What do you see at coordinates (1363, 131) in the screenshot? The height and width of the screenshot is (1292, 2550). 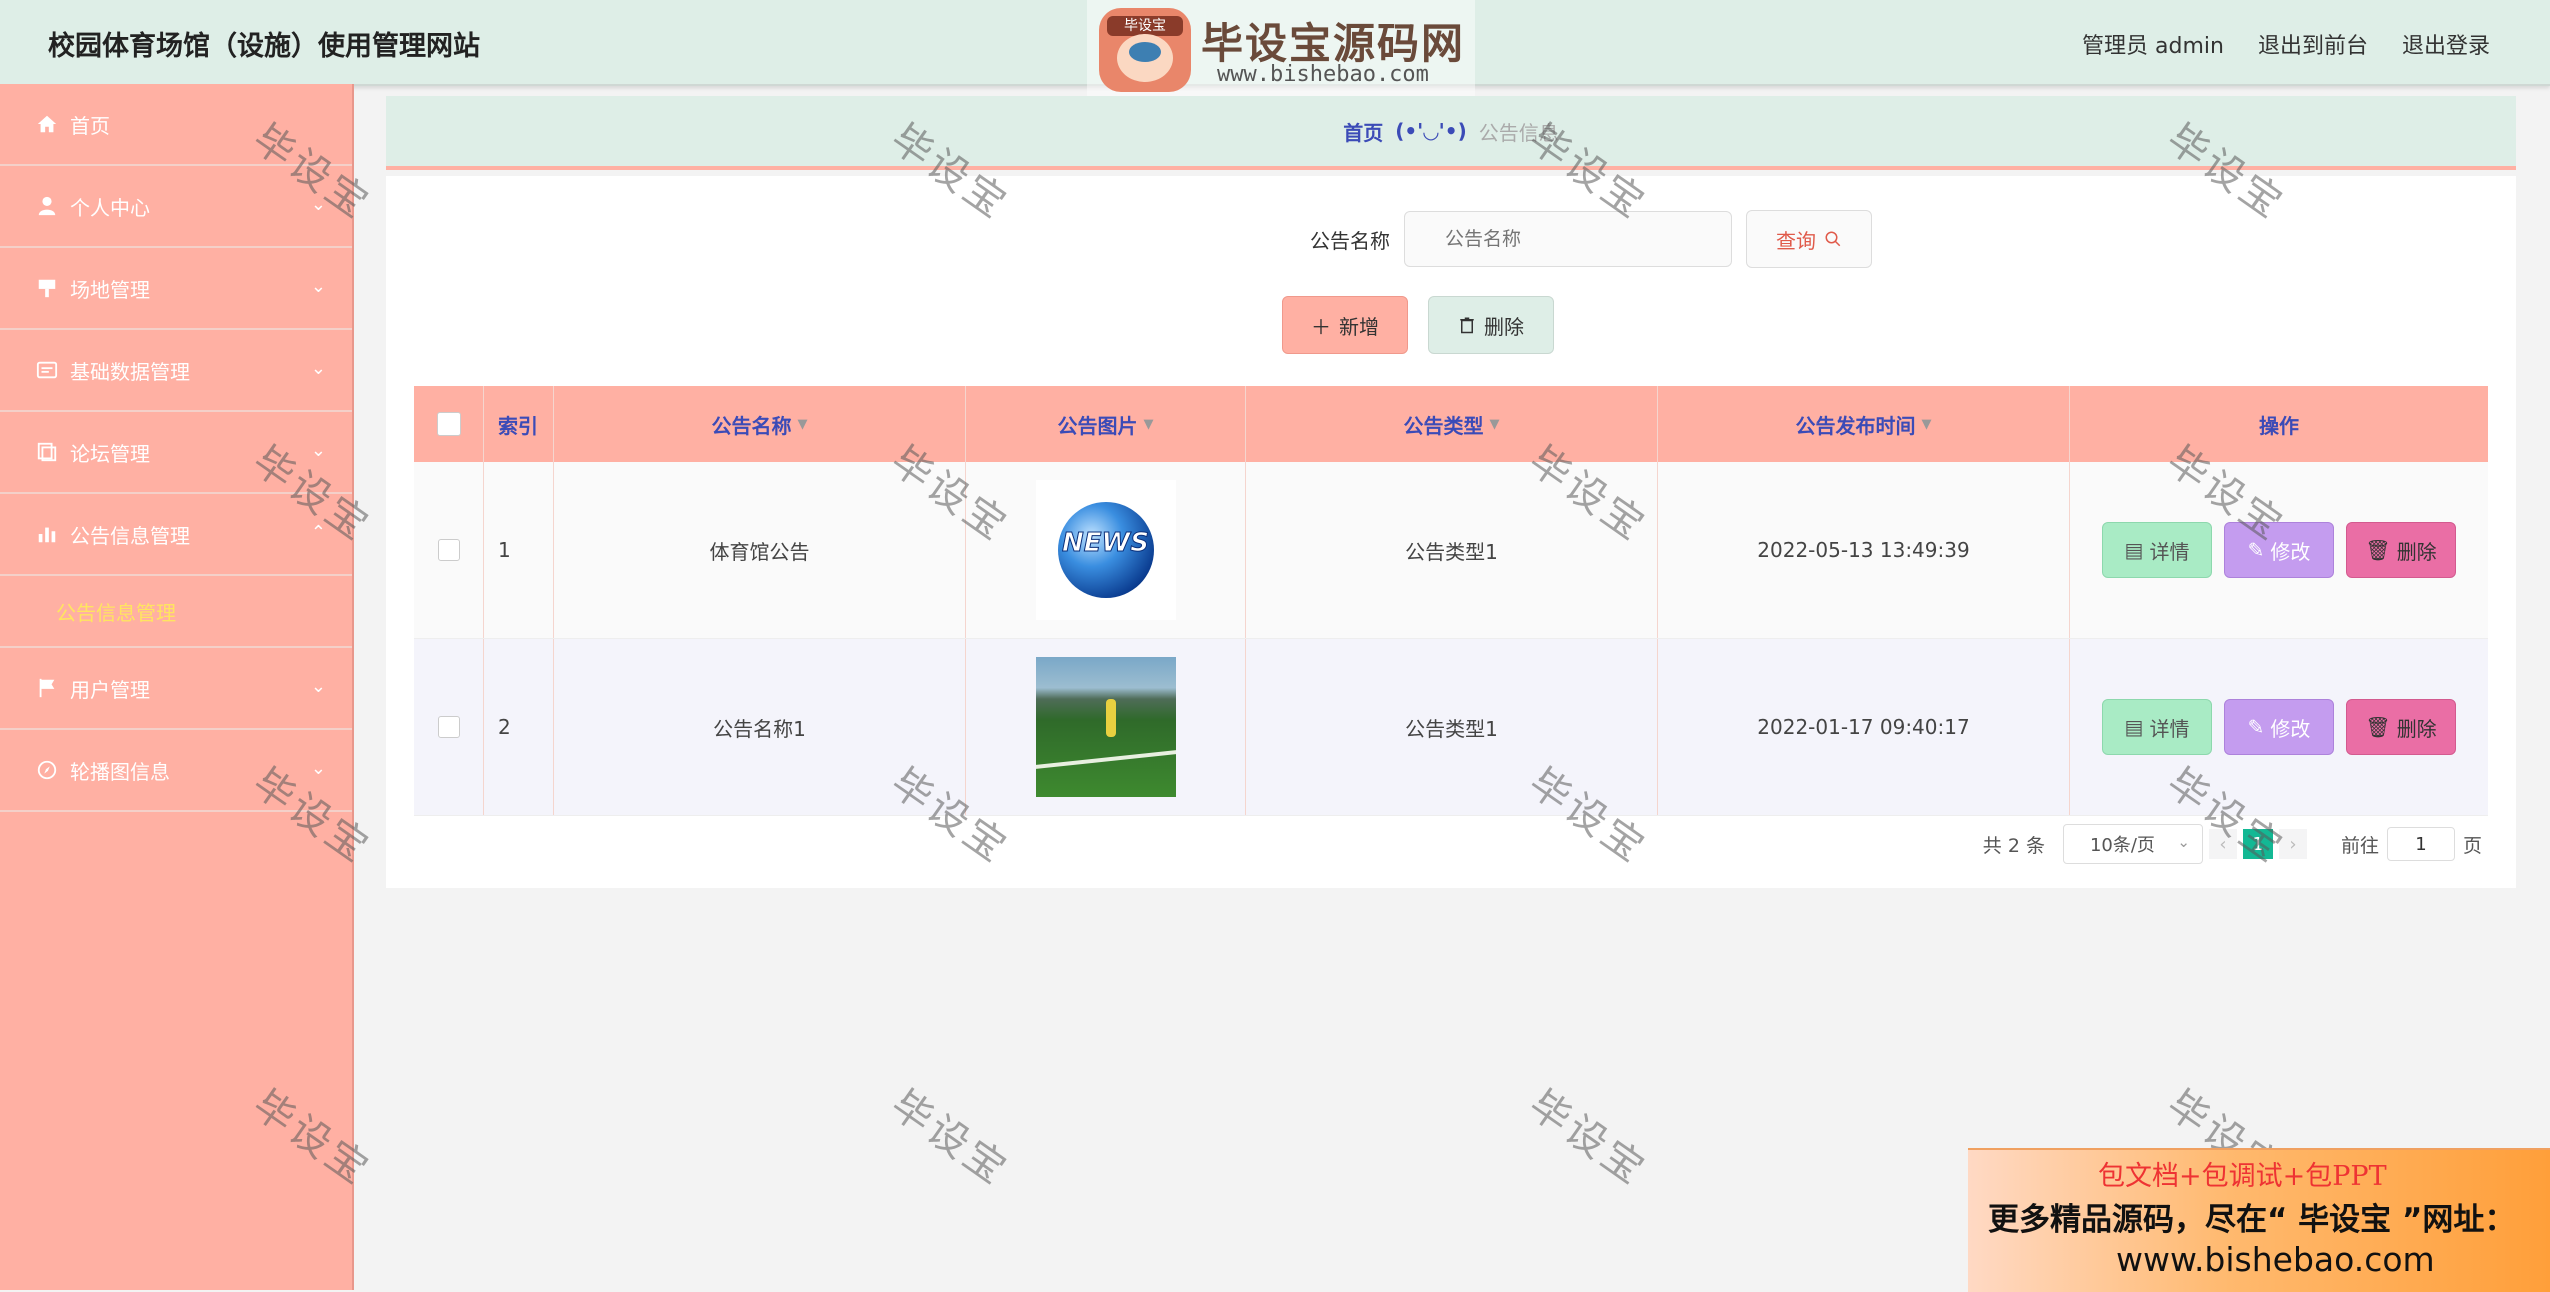 I see `breadcrumb-home: 首页` at bounding box center [1363, 131].